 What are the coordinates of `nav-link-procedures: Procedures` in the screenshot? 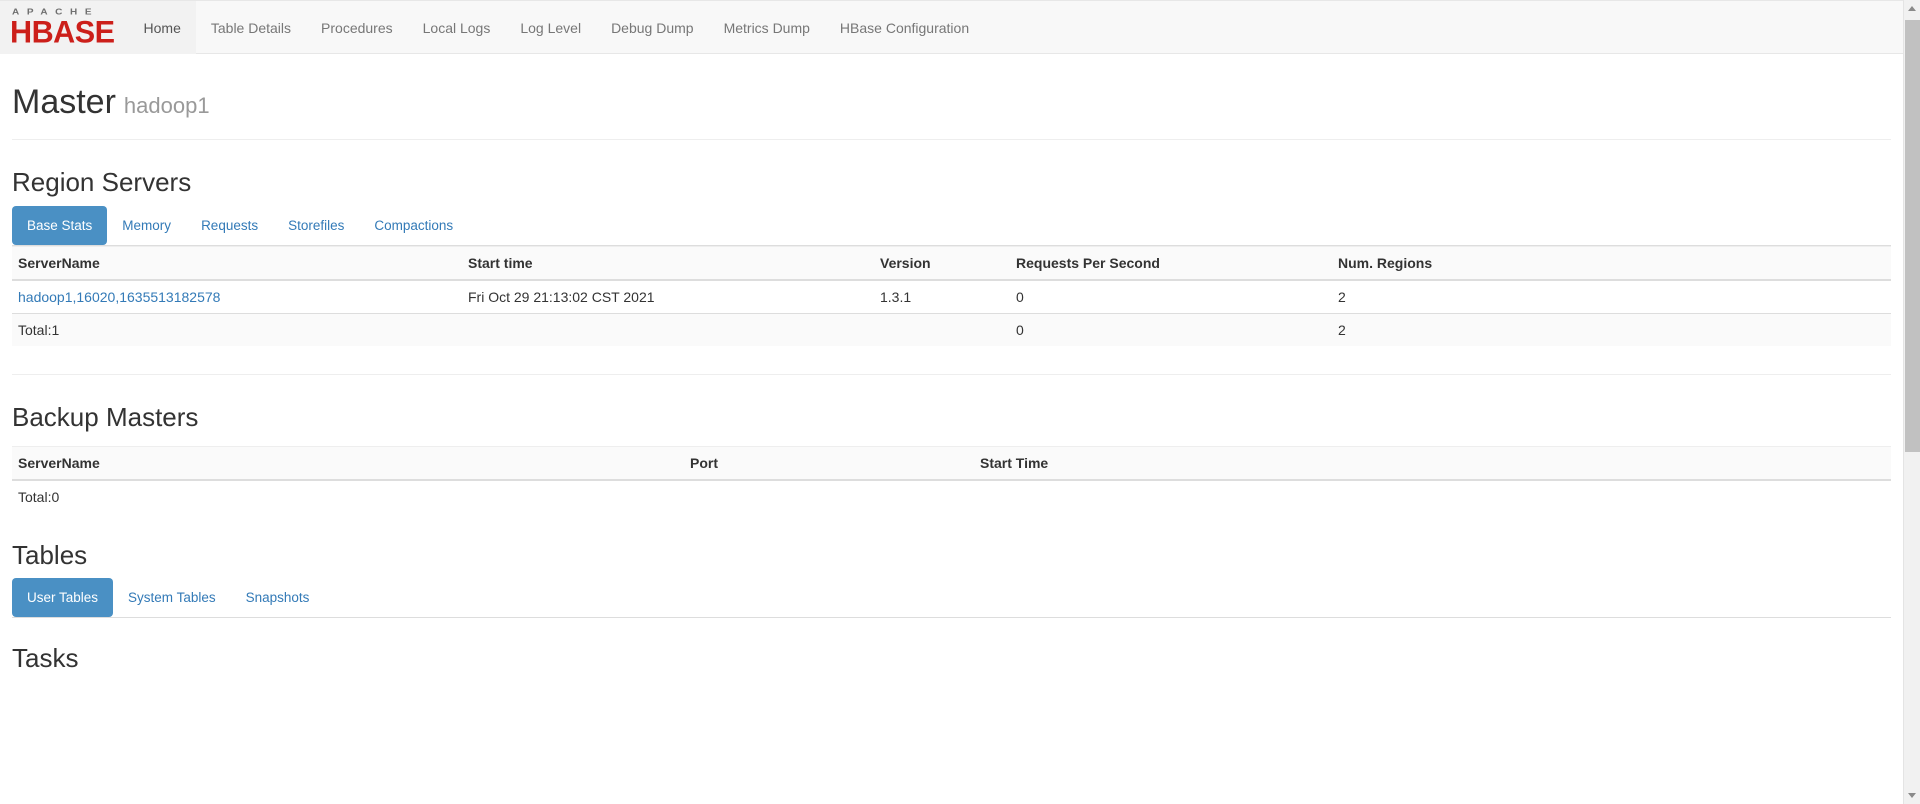 It's located at (357, 27).